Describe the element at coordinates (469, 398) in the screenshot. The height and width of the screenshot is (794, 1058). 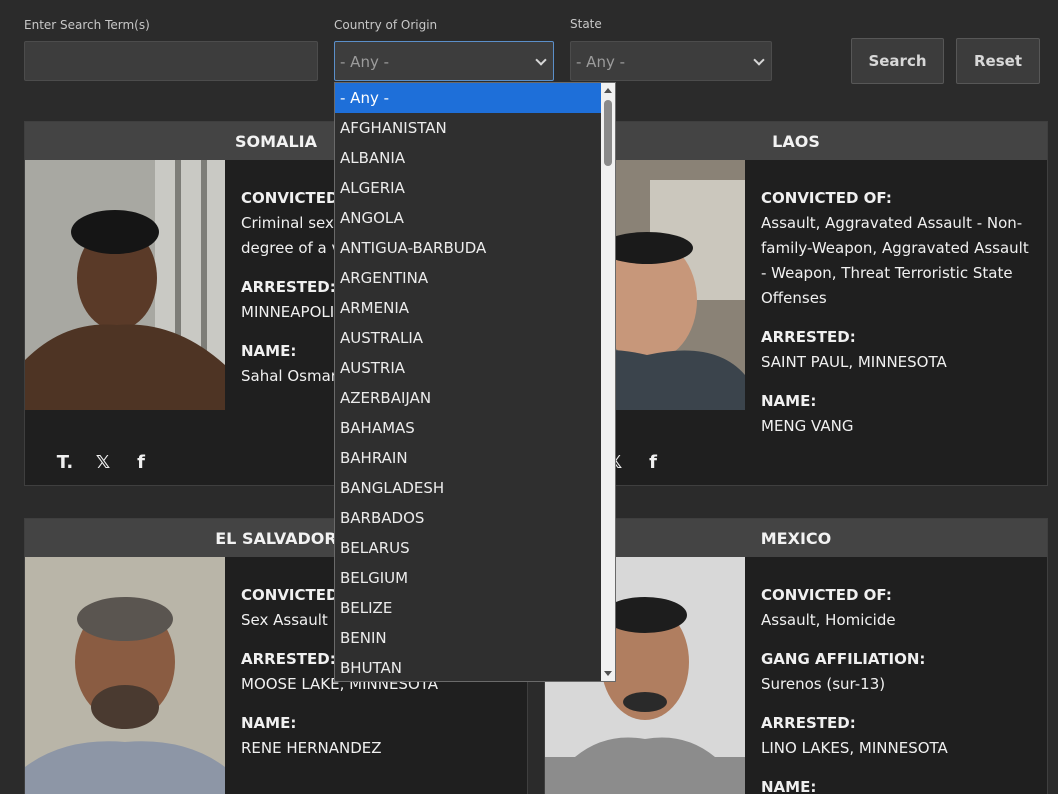
I see `dropdown-option: AZERBAIJAN` at that location.